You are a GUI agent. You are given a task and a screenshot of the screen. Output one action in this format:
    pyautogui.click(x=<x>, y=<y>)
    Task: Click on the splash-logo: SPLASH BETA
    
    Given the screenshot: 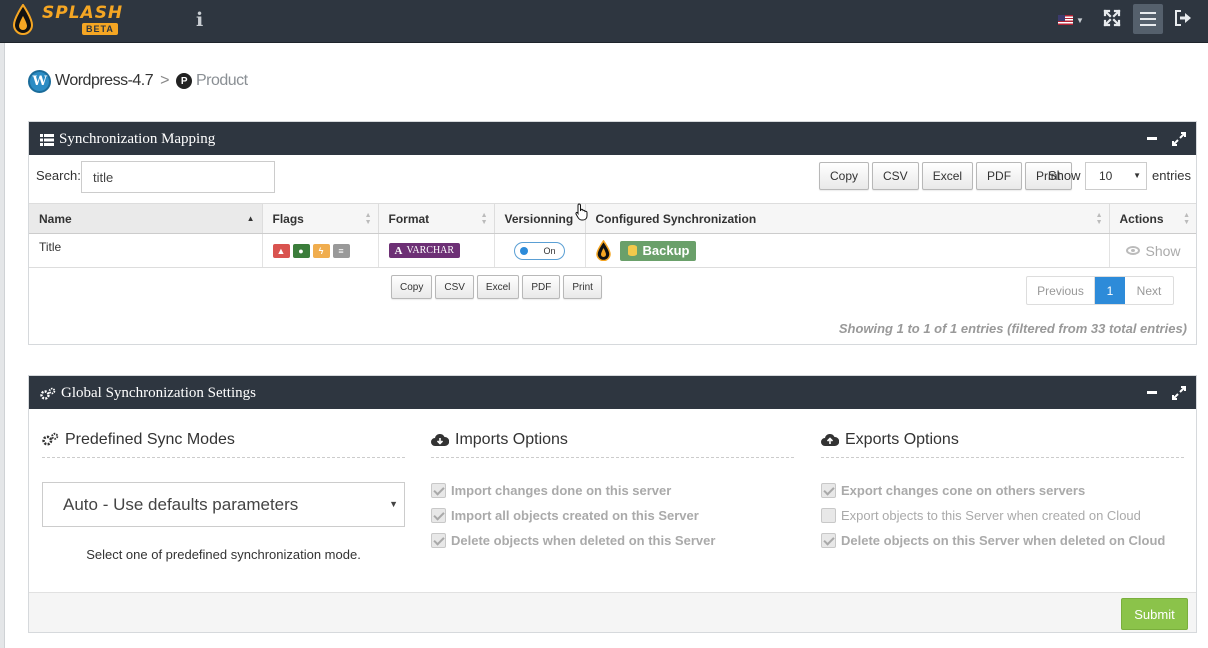 What is the action you would take?
    pyautogui.click(x=67, y=20)
    